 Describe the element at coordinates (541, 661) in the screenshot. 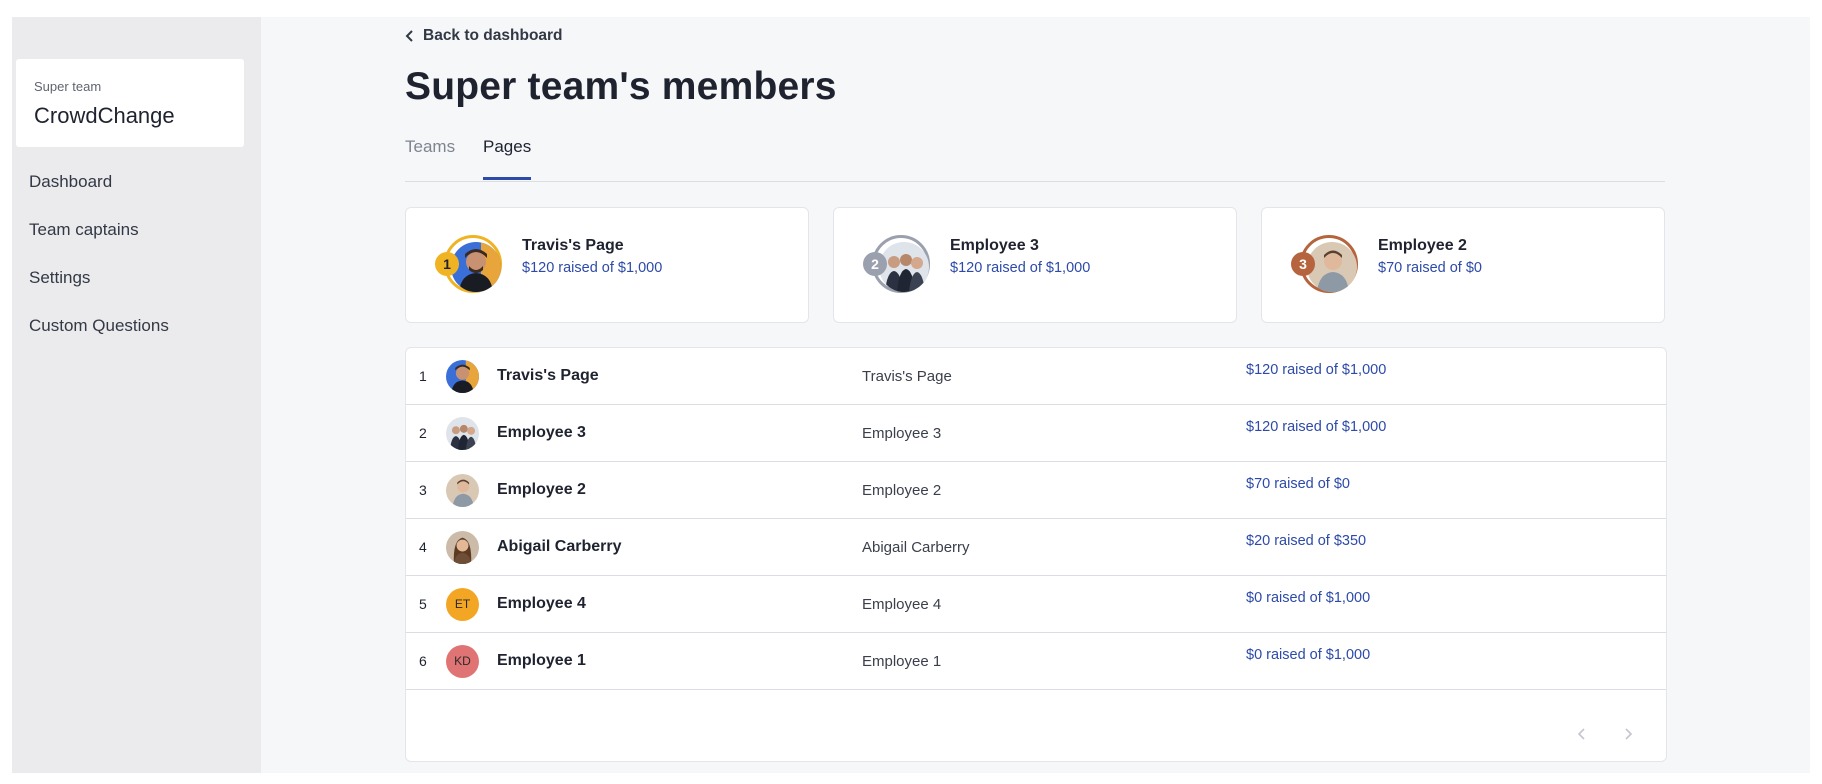

I see `row-name: Employee 1` at that location.